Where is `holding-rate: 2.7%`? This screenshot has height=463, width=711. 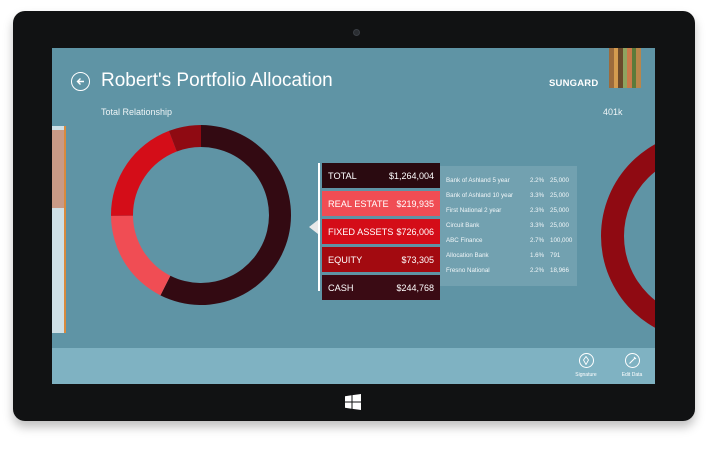
holding-rate: 2.7% is located at coordinates (537, 240).